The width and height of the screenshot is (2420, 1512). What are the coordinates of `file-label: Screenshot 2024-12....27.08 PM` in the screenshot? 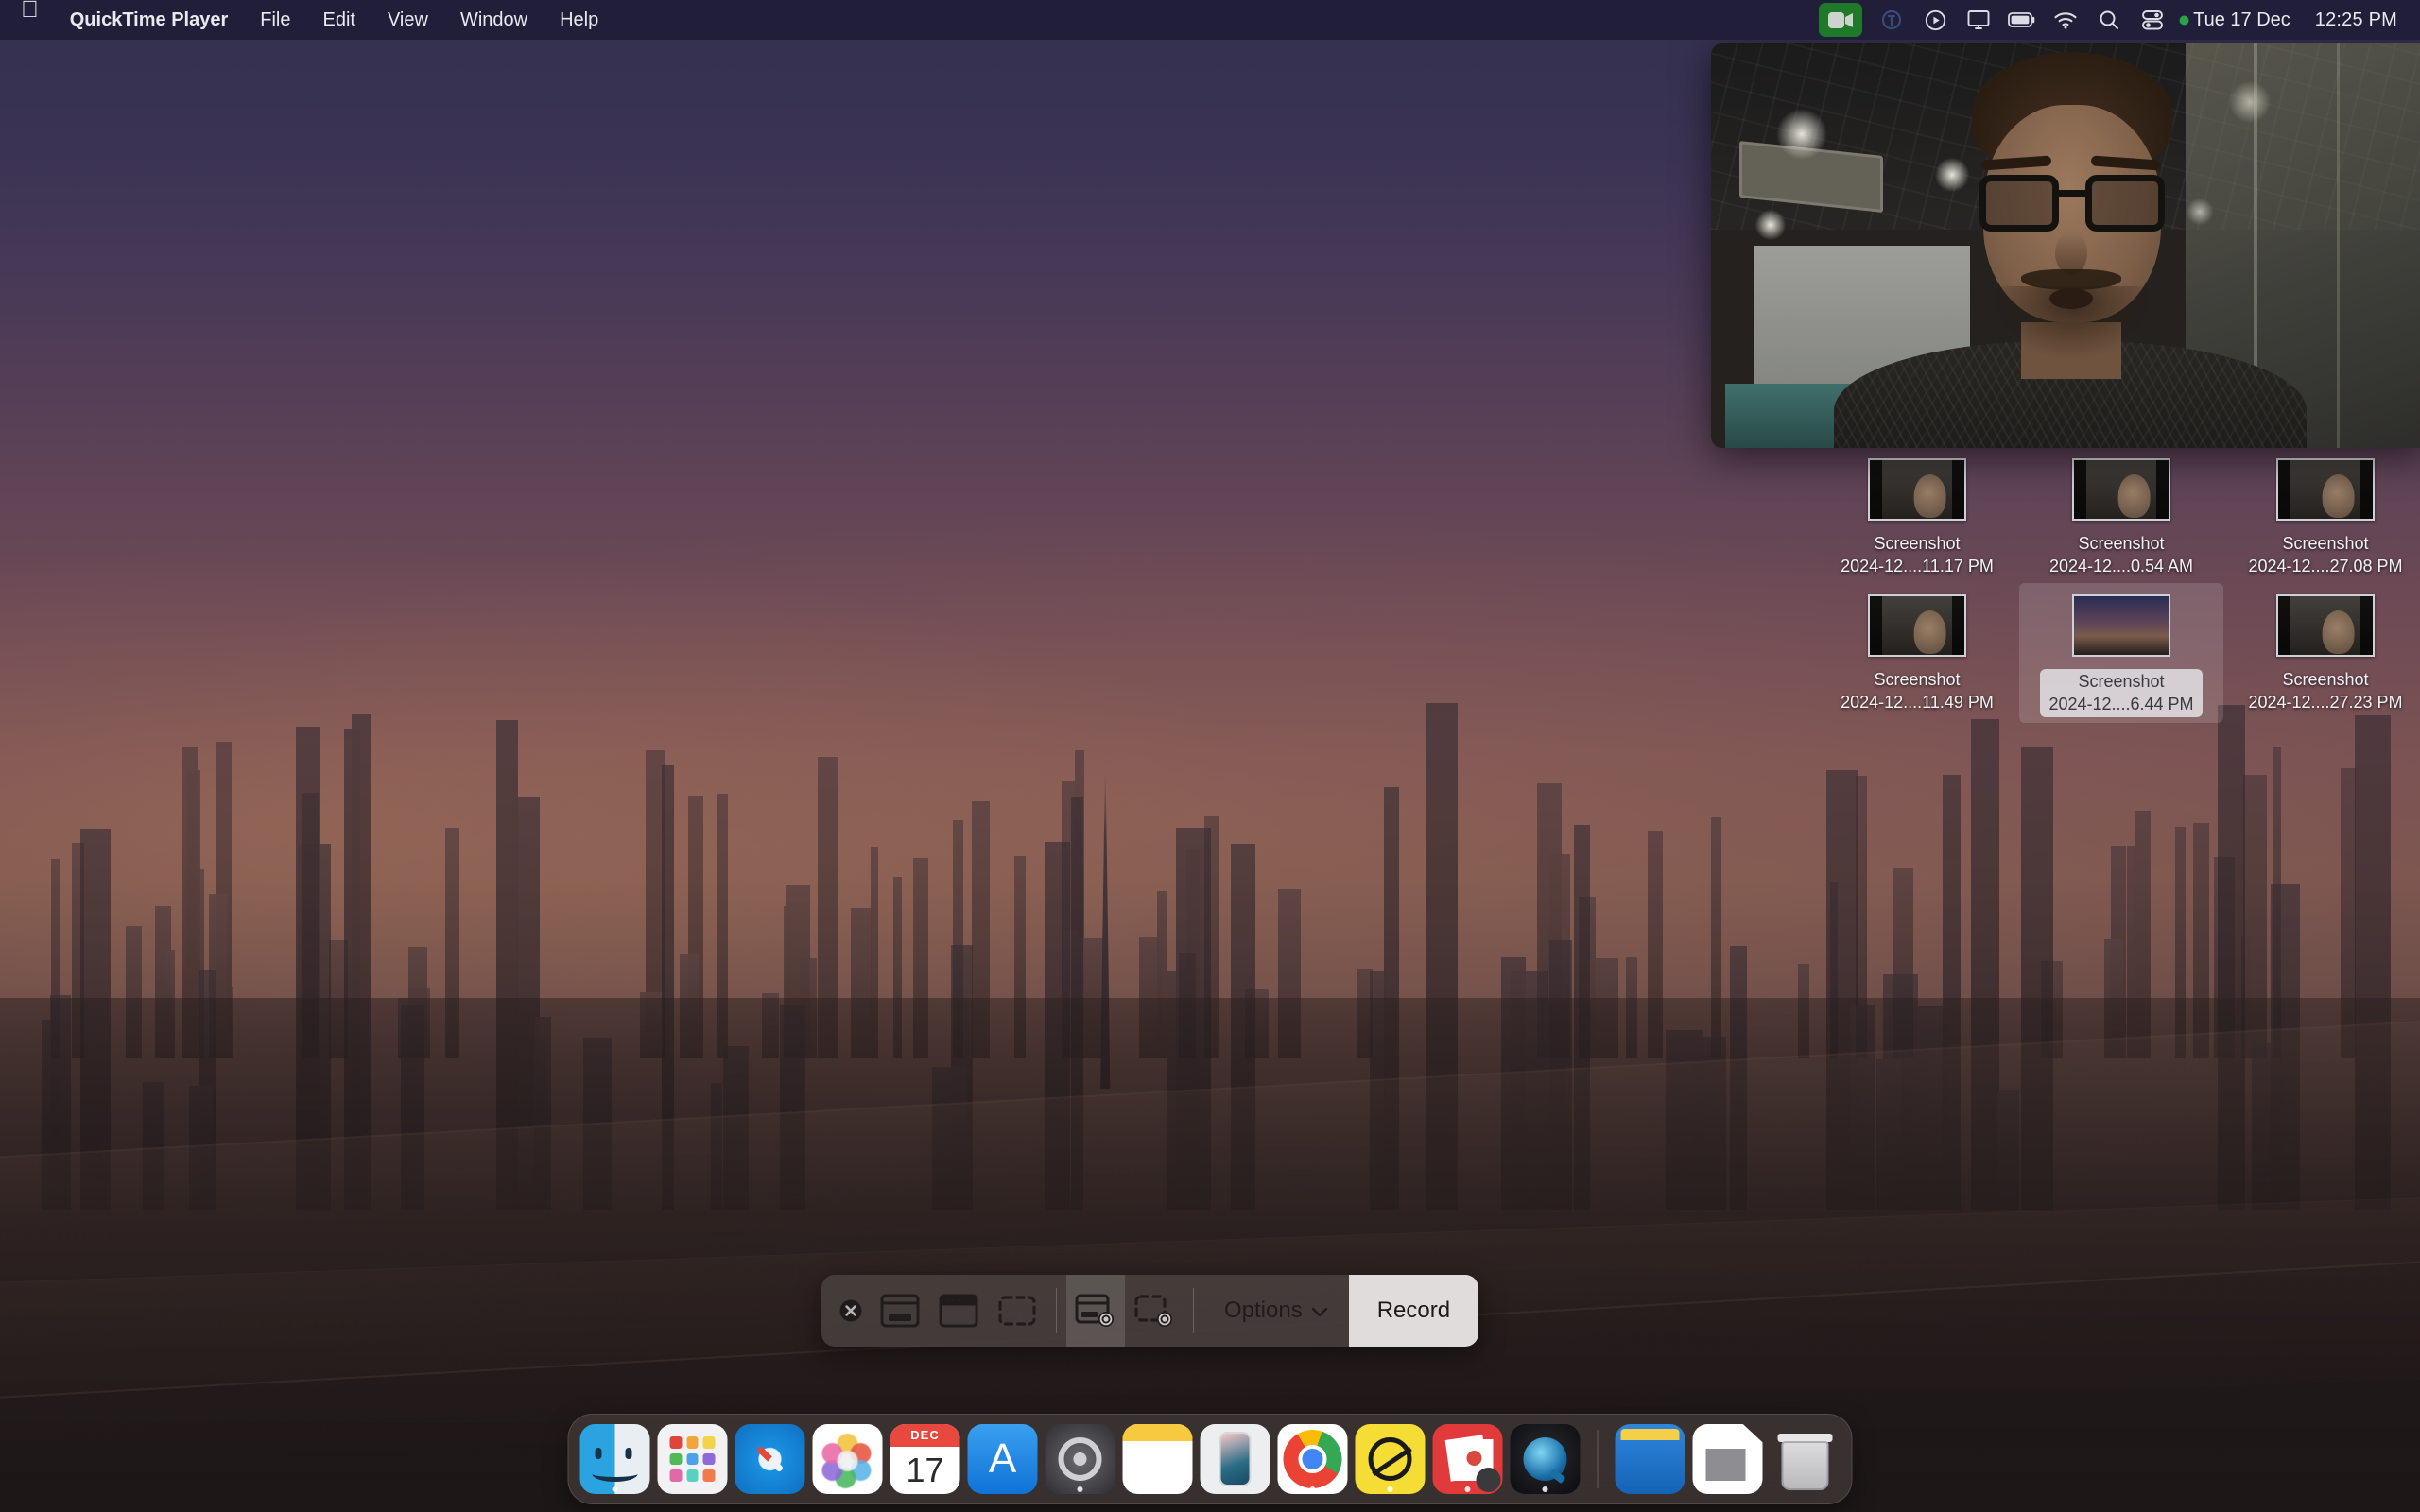 It's located at (2325, 555).